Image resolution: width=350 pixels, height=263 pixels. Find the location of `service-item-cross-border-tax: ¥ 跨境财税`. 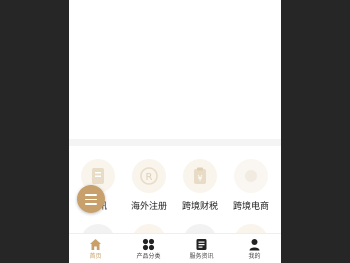

service-item-cross-border-tax: ¥ 跨境财税 is located at coordinates (200, 187).